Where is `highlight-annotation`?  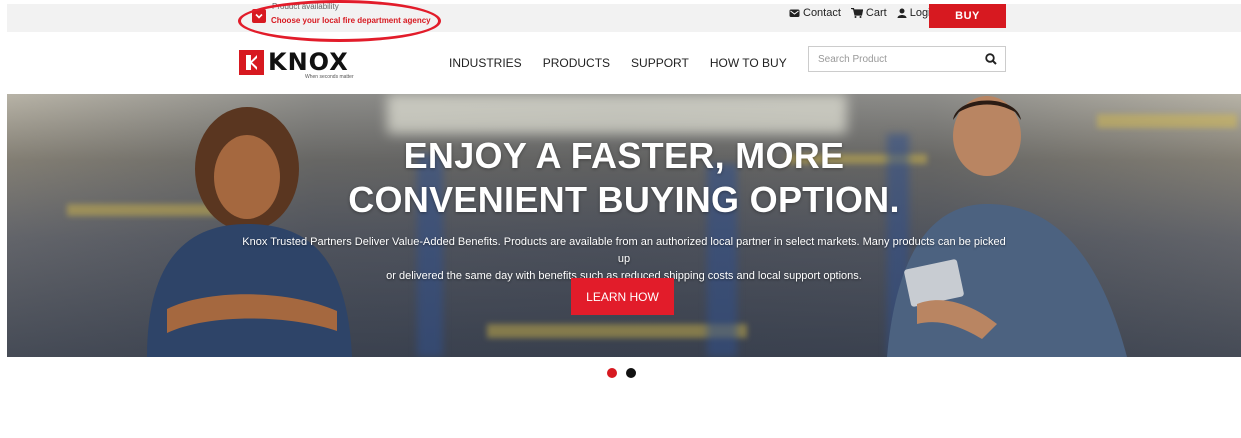
highlight-annotation is located at coordinates (339, 21).